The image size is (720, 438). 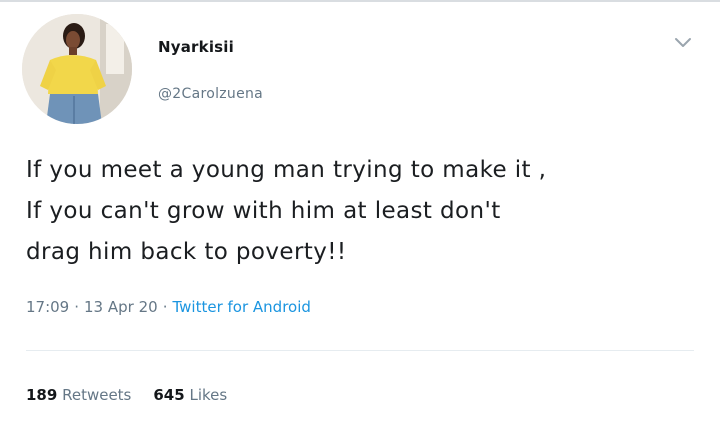 I want to click on tweet-stats: 189 Retweets 645 Likes, so click(x=126, y=395).